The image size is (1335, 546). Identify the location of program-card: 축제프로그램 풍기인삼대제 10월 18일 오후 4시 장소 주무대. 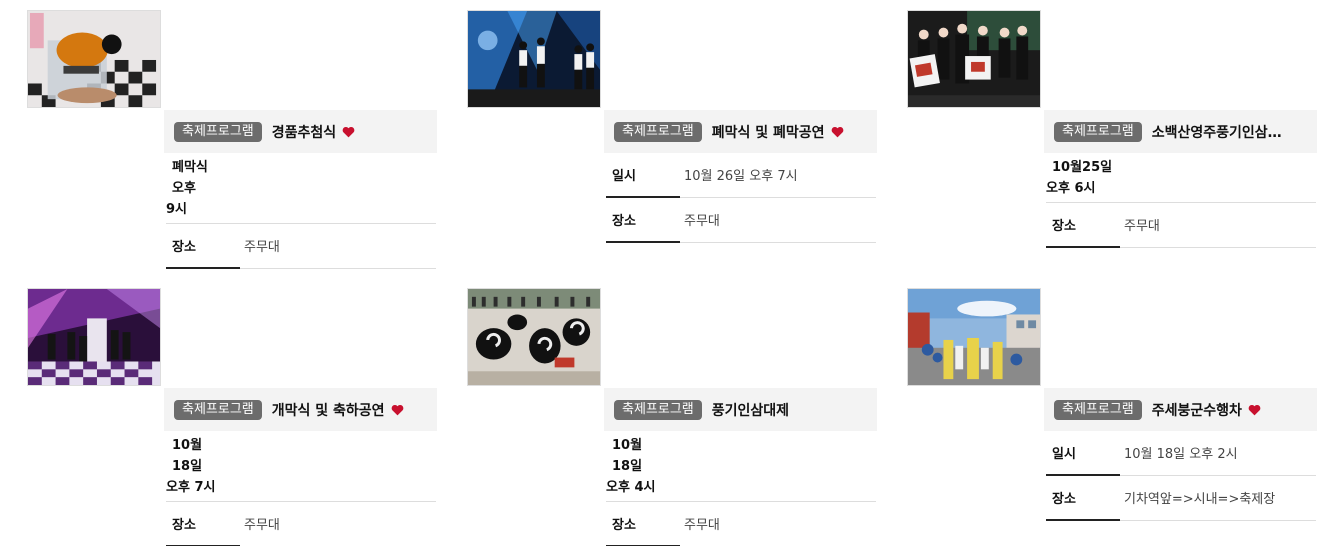
(672, 417).